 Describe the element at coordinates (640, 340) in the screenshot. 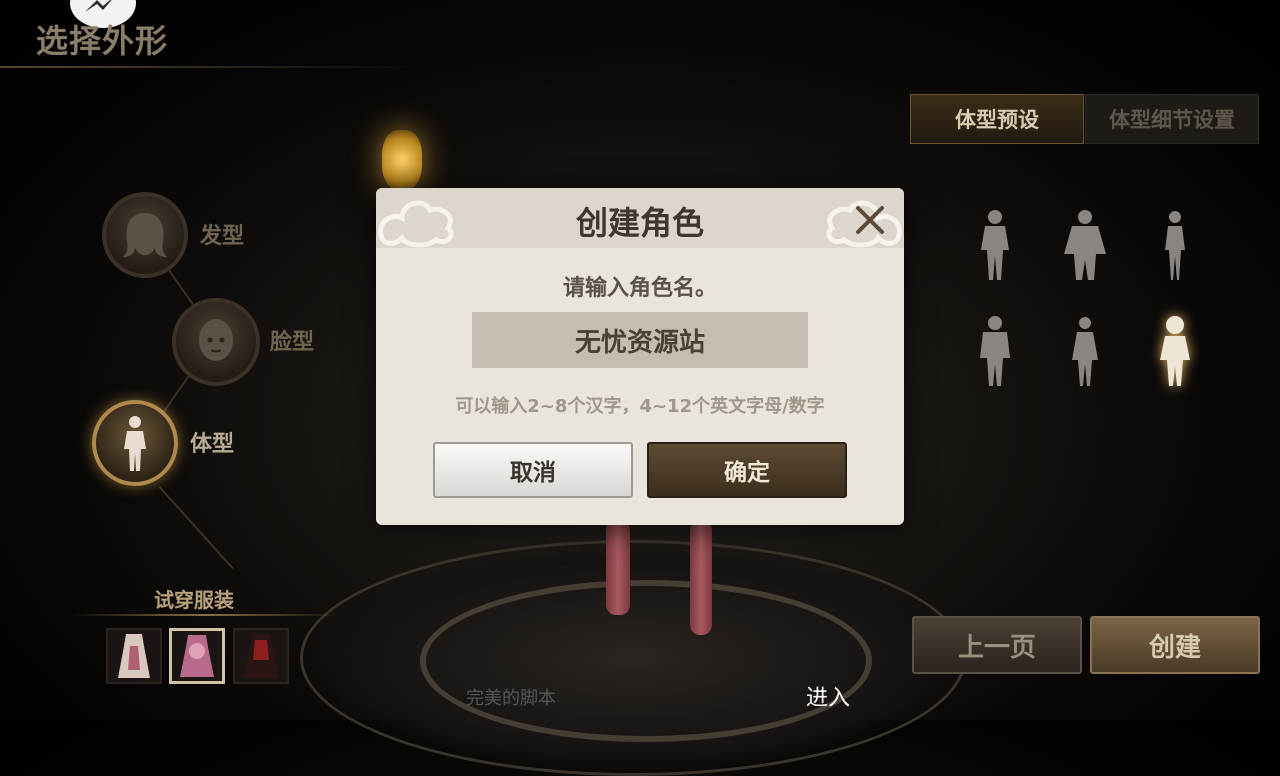

I see `character-name-input` at that location.